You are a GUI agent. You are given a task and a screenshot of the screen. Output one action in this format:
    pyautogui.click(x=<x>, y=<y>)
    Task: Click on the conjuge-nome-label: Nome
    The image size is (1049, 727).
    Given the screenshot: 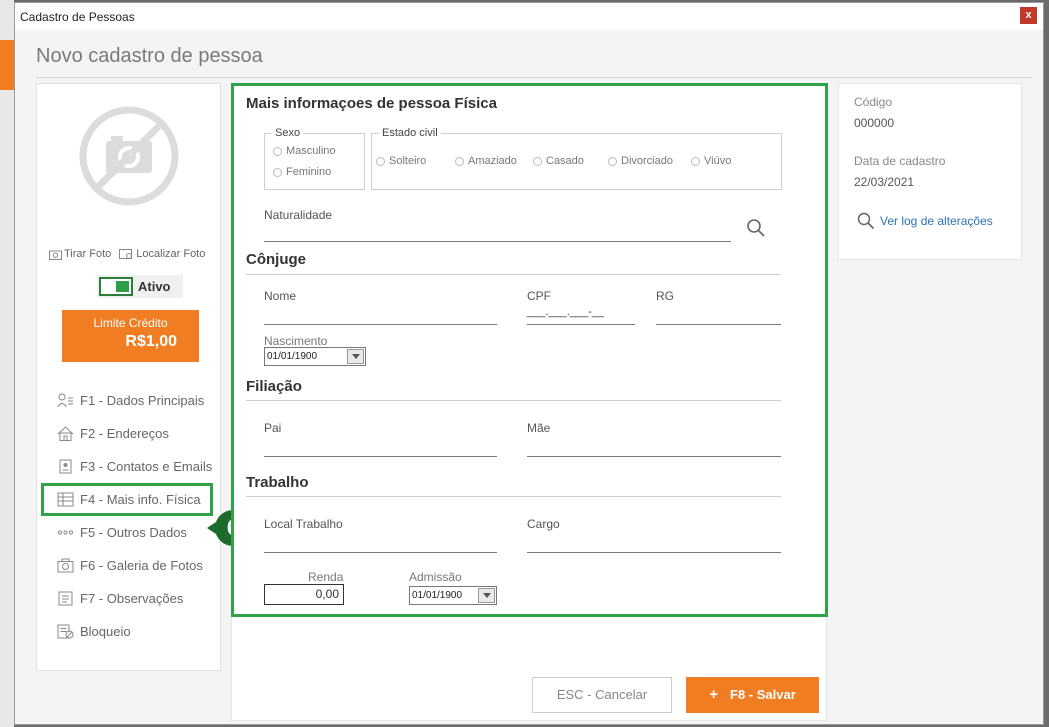 What is the action you would take?
    pyautogui.click(x=280, y=296)
    